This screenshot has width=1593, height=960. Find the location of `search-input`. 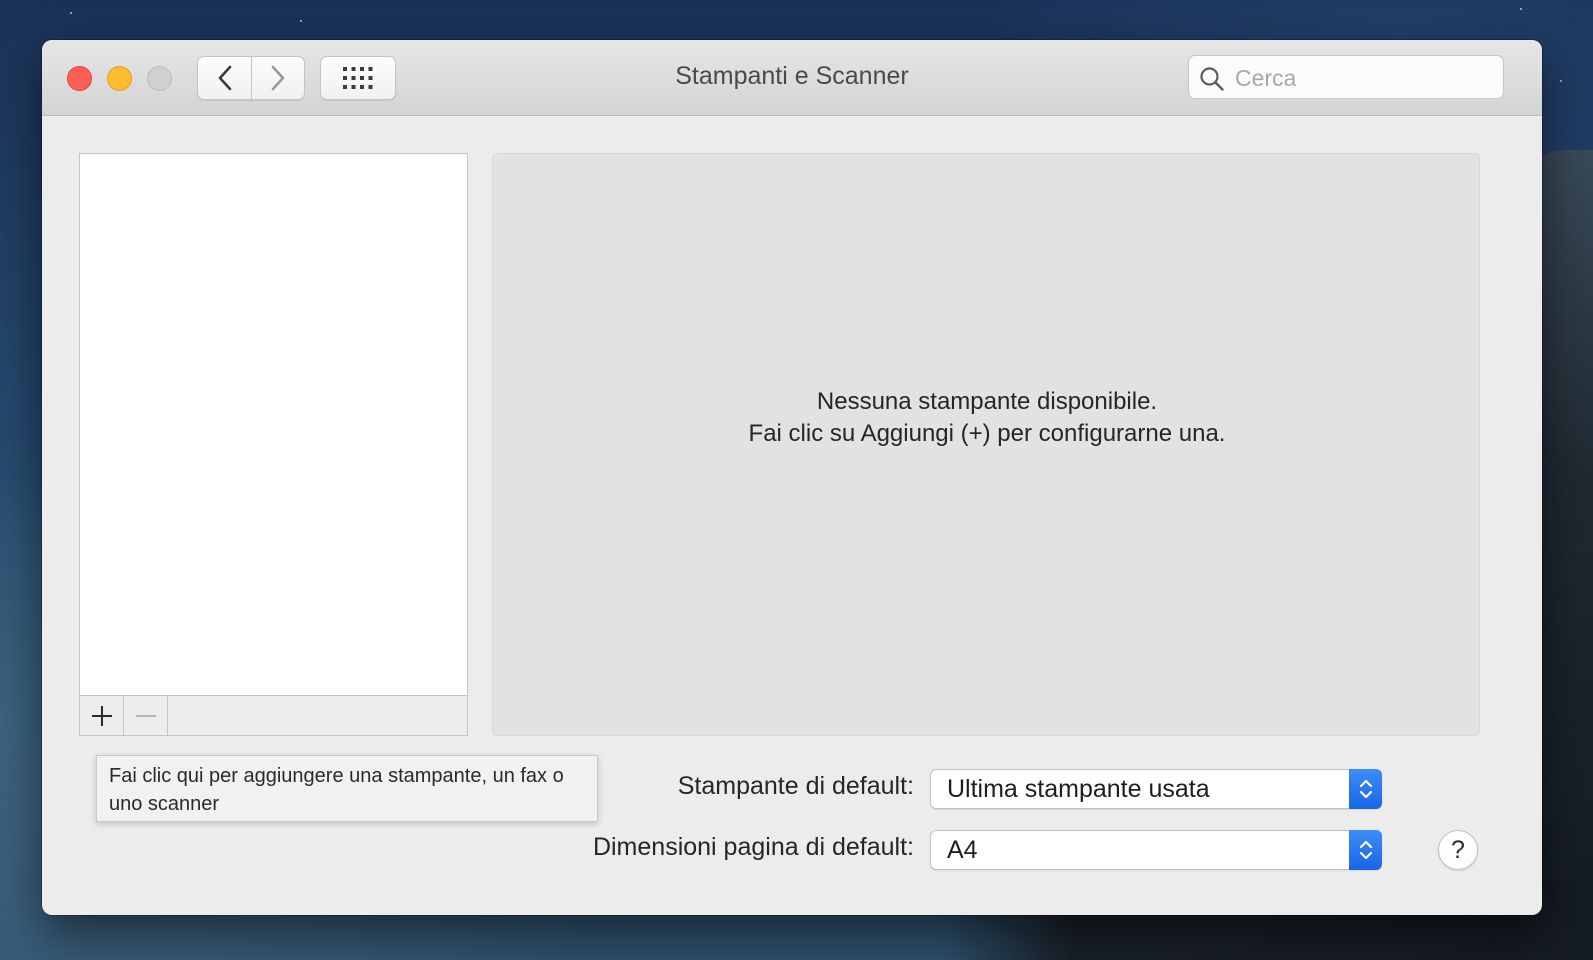

search-input is located at coordinates (1365, 78).